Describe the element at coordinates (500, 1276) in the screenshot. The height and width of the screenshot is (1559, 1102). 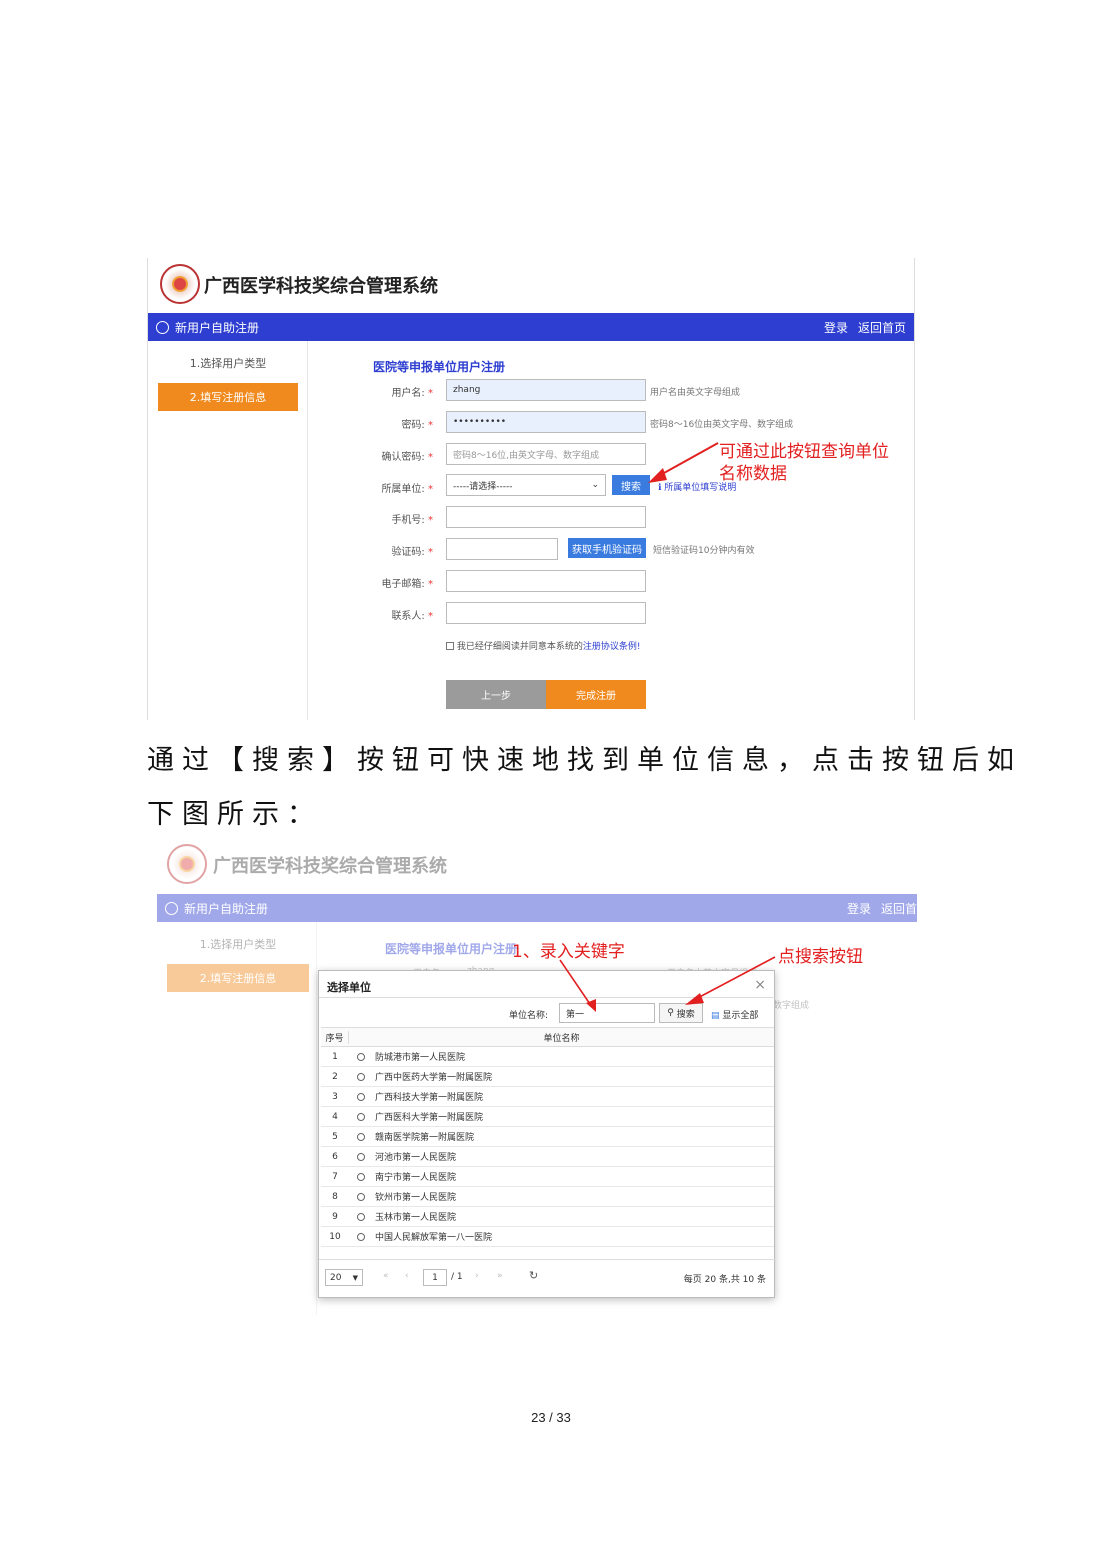
I see `last-page-icon: »` at that location.